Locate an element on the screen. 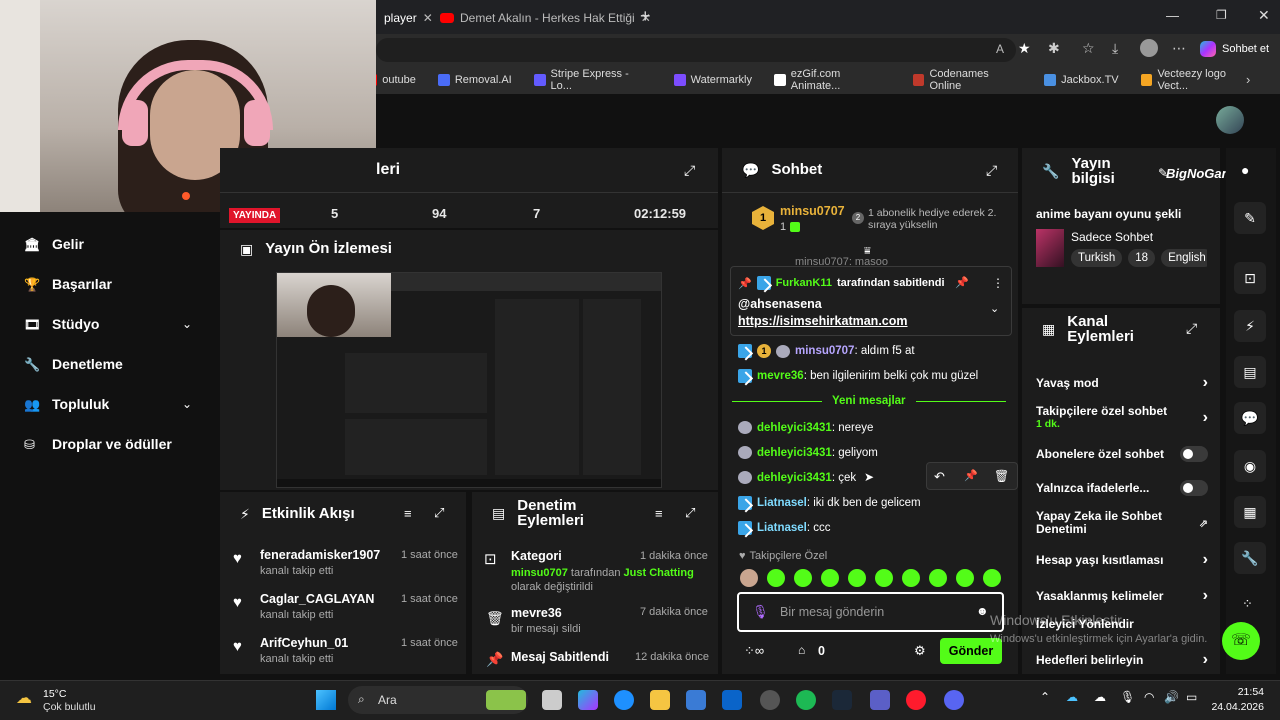 Image resolution: width=1280 pixels, height=720 pixels. address-input is located at coordinates (696, 50).